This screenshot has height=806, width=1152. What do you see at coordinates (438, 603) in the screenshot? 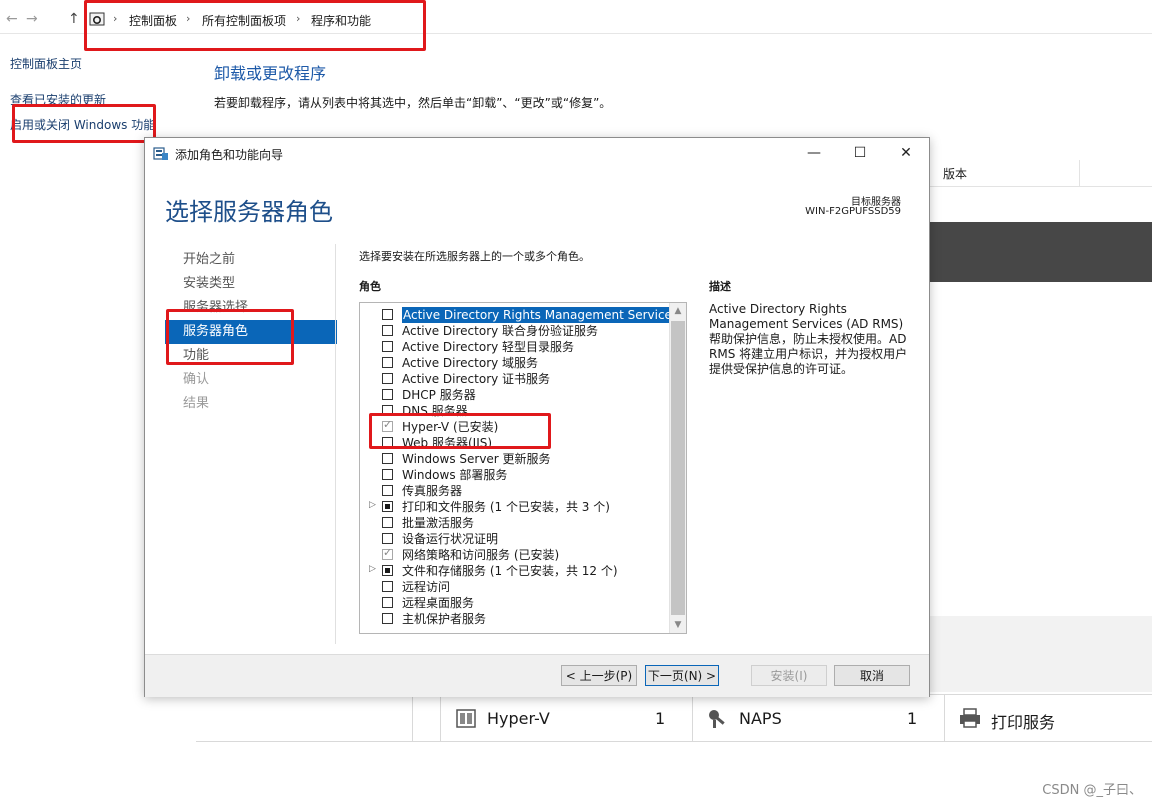
I see `role-label: 远程桌面服务` at bounding box center [438, 603].